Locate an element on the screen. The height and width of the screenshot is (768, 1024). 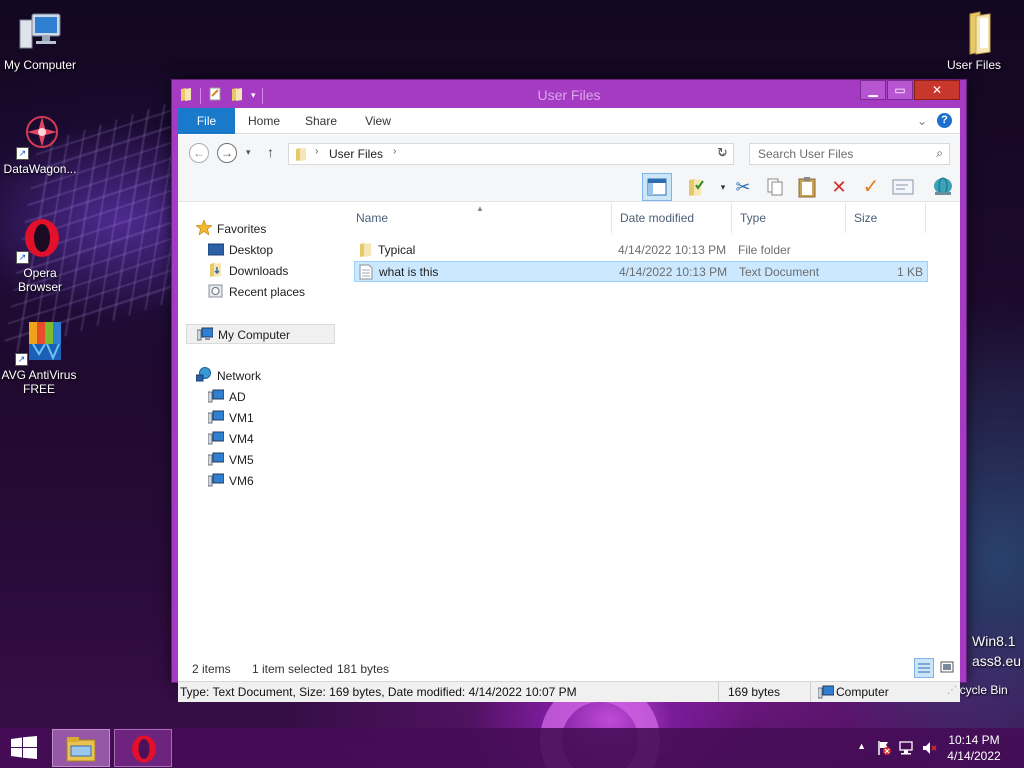
folder-icon is located at coordinates (301, 155).